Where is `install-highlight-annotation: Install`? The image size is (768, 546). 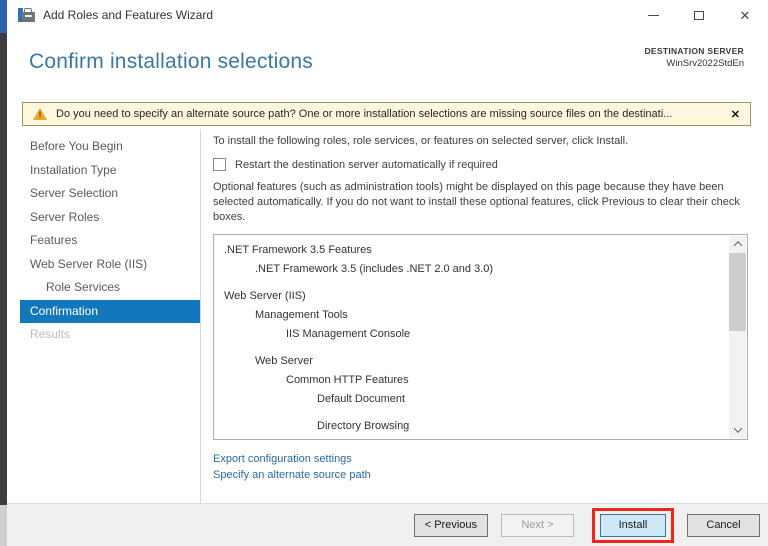 install-highlight-annotation: Install is located at coordinates (633, 525).